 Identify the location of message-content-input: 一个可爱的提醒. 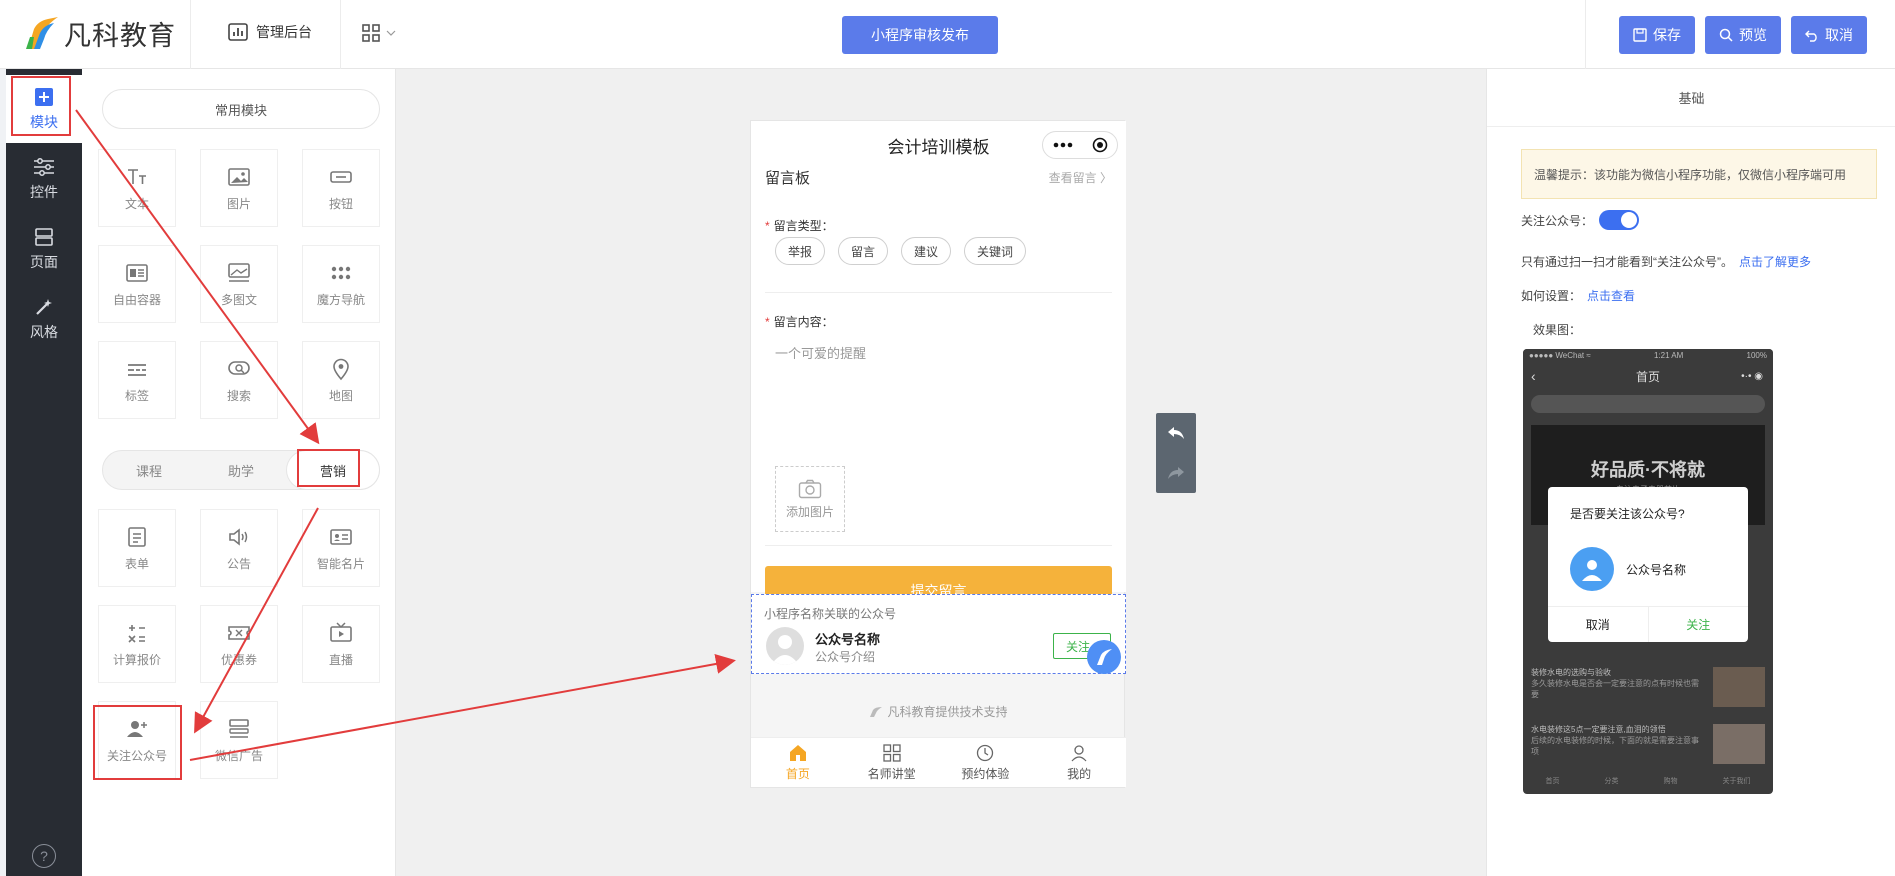
(820, 352).